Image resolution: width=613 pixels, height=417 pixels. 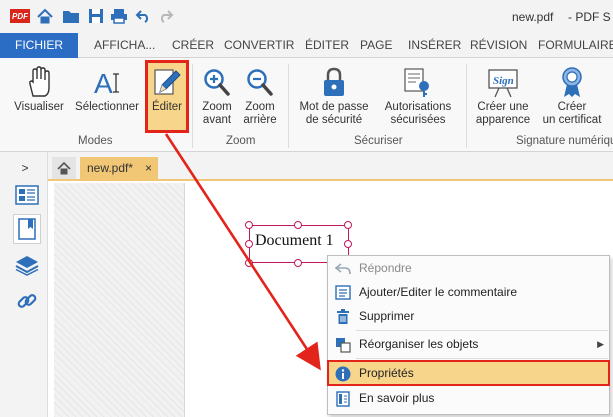 What do you see at coordinates (342, 373) in the screenshot?
I see `info-icon` at bounding box center [342, 373].